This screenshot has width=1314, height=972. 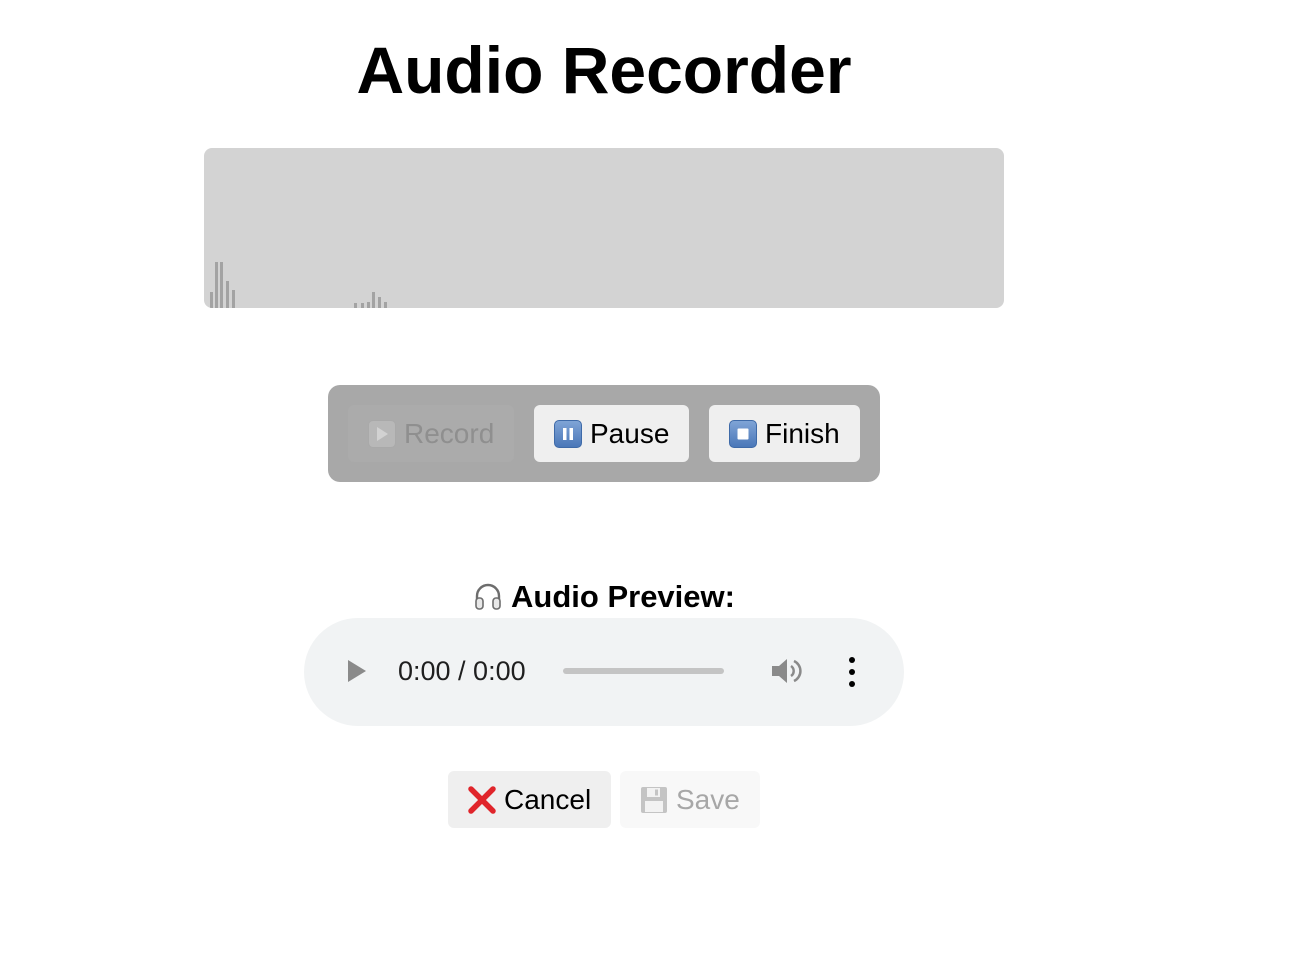 What do you see at coordinates (852, 674) in the screenshot?
I see `more-options-icon` at bounding box center [852, 674].